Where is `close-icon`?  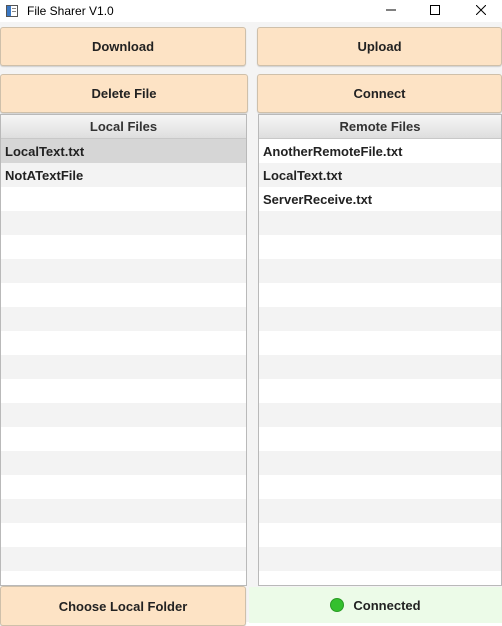
close-icon is located at coordinates (481, 11).